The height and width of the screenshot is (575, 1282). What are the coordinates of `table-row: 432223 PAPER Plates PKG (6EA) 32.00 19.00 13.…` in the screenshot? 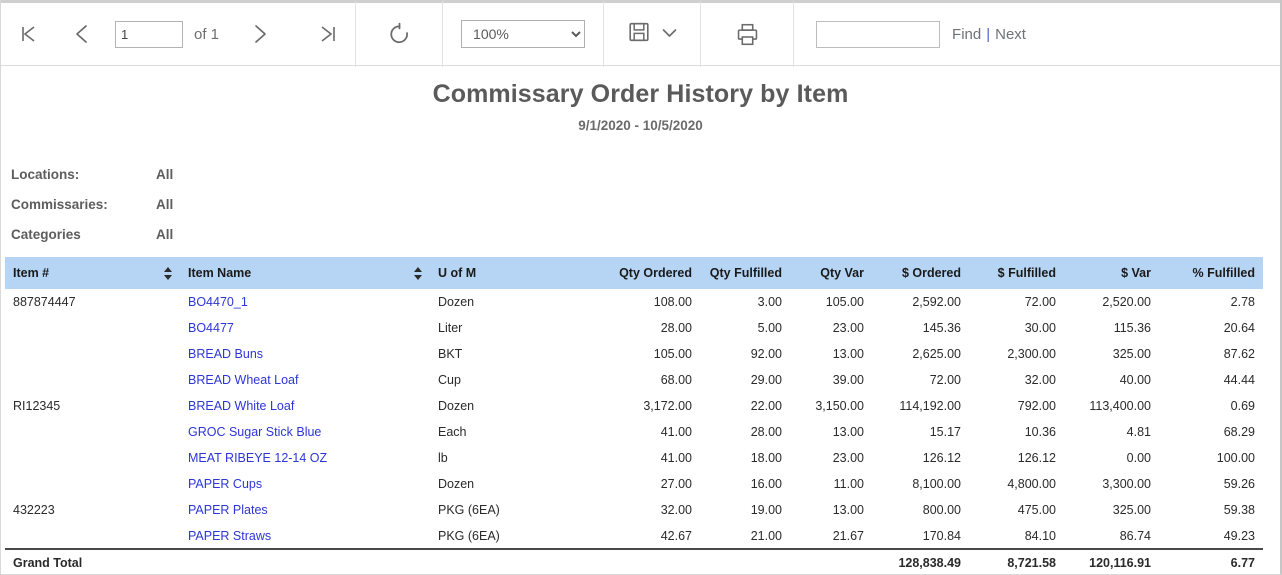 It's located at (634, 510).